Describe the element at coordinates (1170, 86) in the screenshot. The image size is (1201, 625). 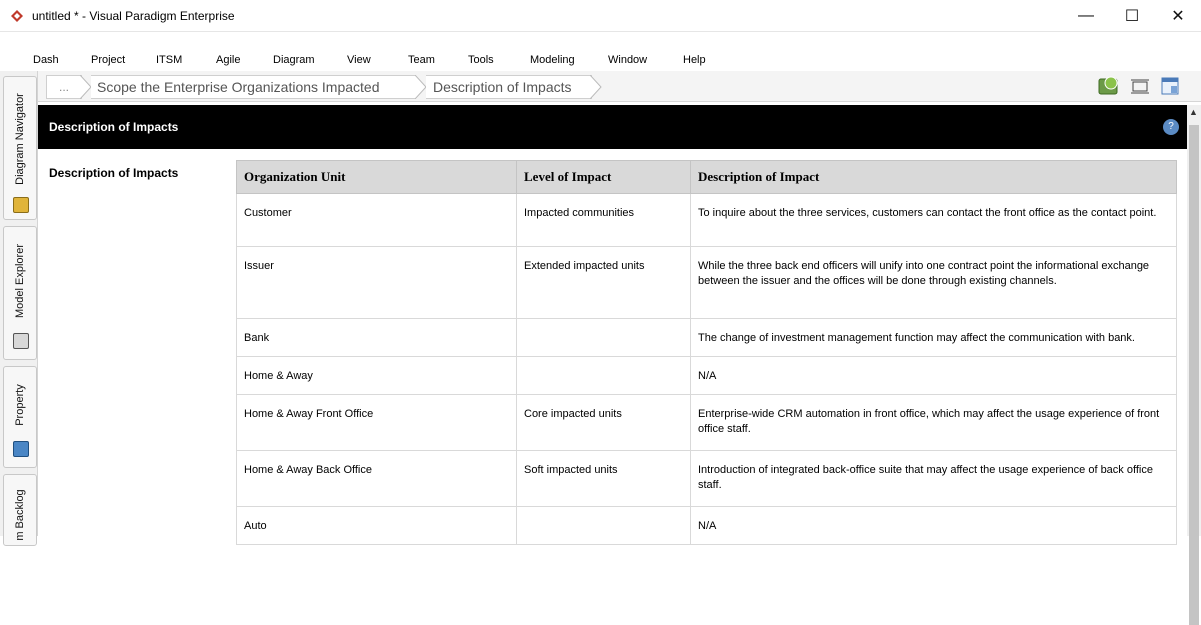
I see `panel-icon` at that location.